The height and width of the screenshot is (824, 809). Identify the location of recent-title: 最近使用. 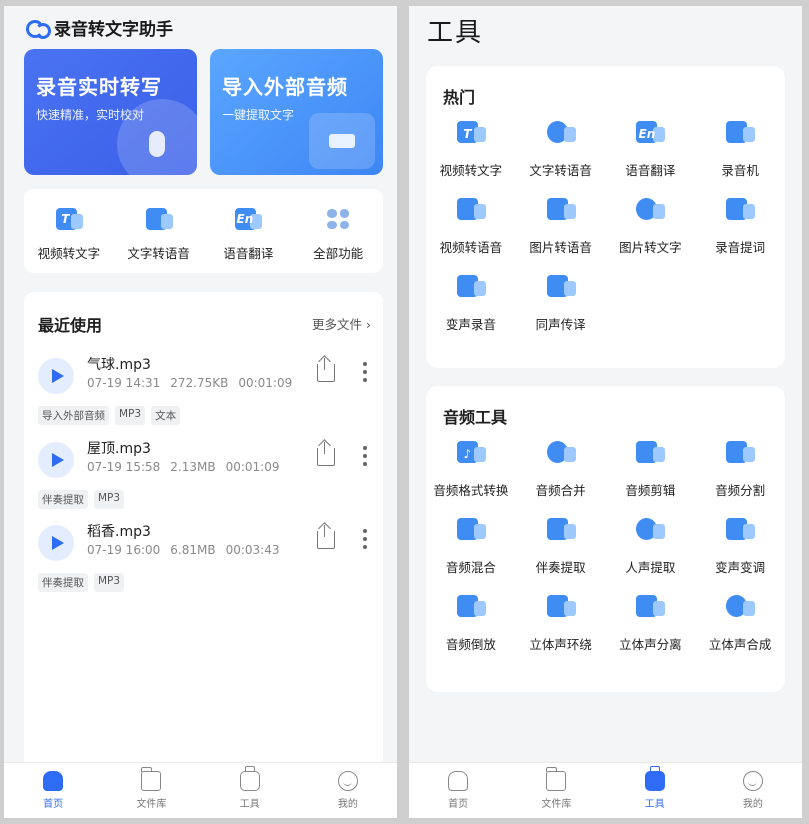
(70, 325).